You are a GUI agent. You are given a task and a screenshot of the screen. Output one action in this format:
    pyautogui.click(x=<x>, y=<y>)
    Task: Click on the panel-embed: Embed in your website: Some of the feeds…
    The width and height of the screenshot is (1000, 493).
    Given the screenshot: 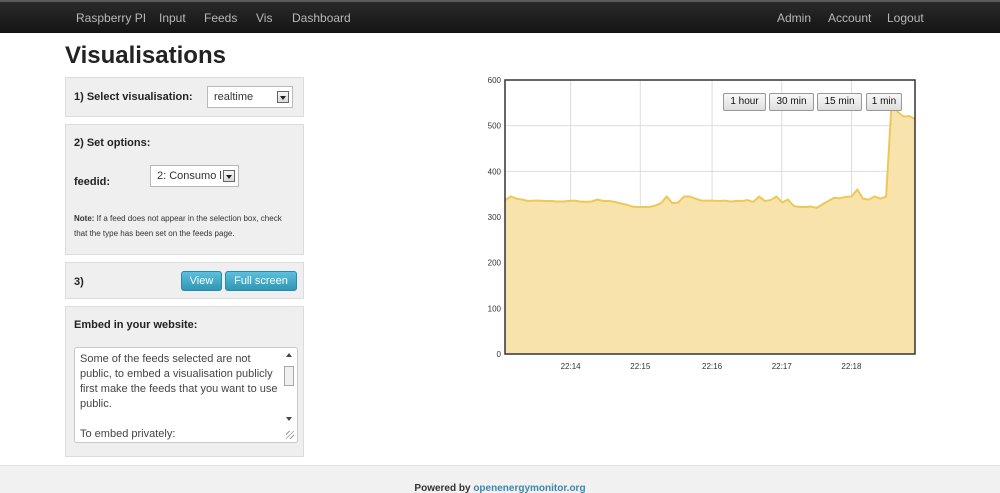 What is the action you would take?
    pyautogui.click(x=184, y=381)
    